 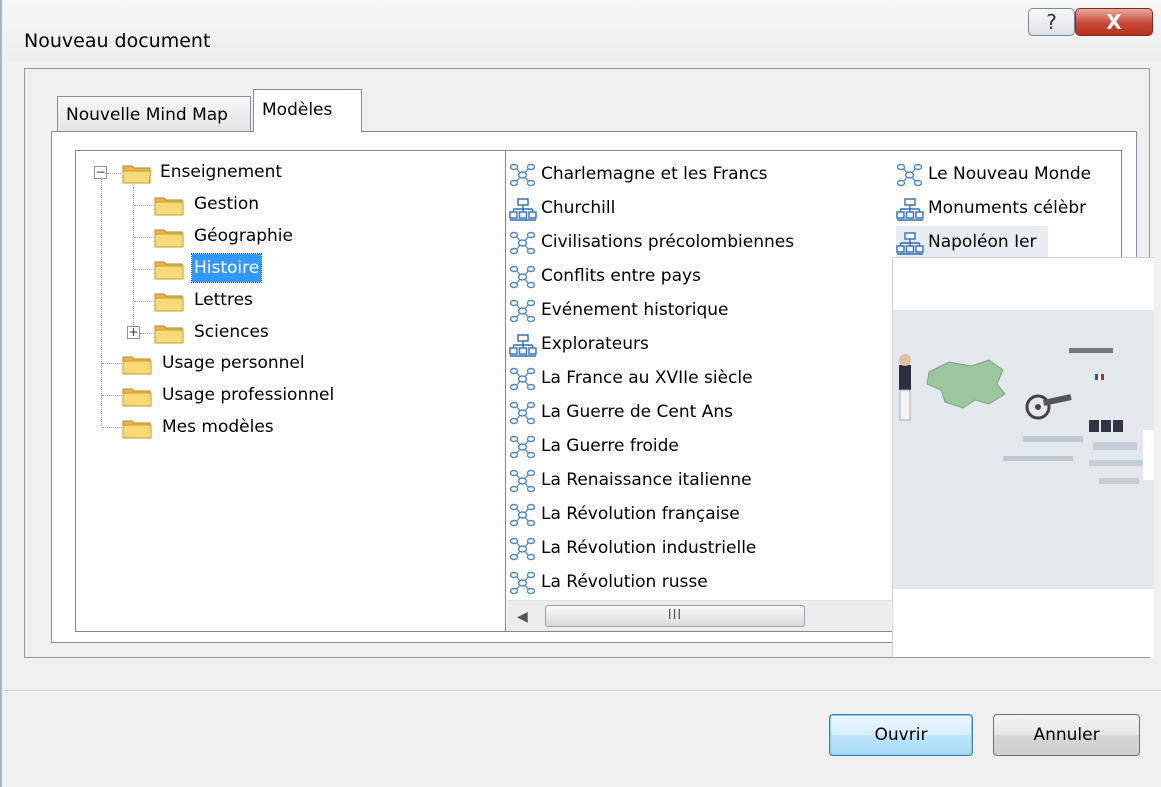 What do you see at coordinates (649, 548) in the screenshot?
I see `template-item-label: La Révolution industrielle` at bounding box center [649, 548].